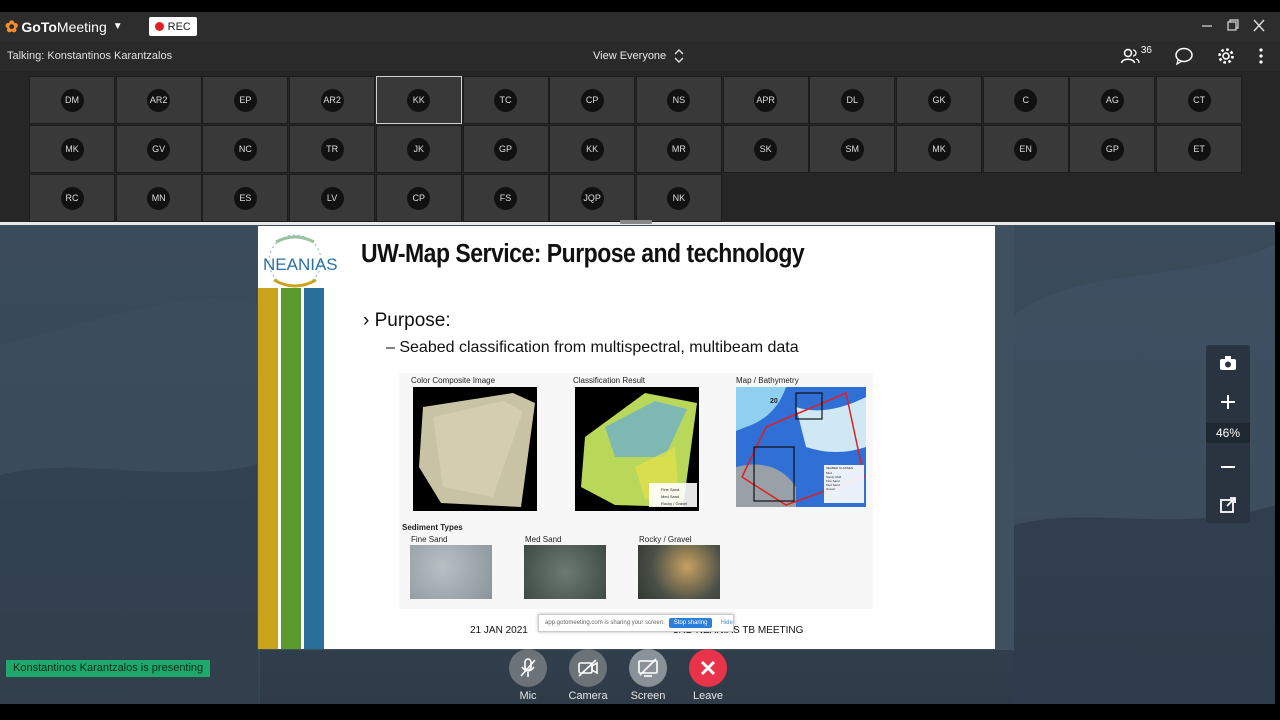 Image resolution: width=1280 pixels, height=720 pixels. I want to click on participant-tile: GK, so click(939, 100).